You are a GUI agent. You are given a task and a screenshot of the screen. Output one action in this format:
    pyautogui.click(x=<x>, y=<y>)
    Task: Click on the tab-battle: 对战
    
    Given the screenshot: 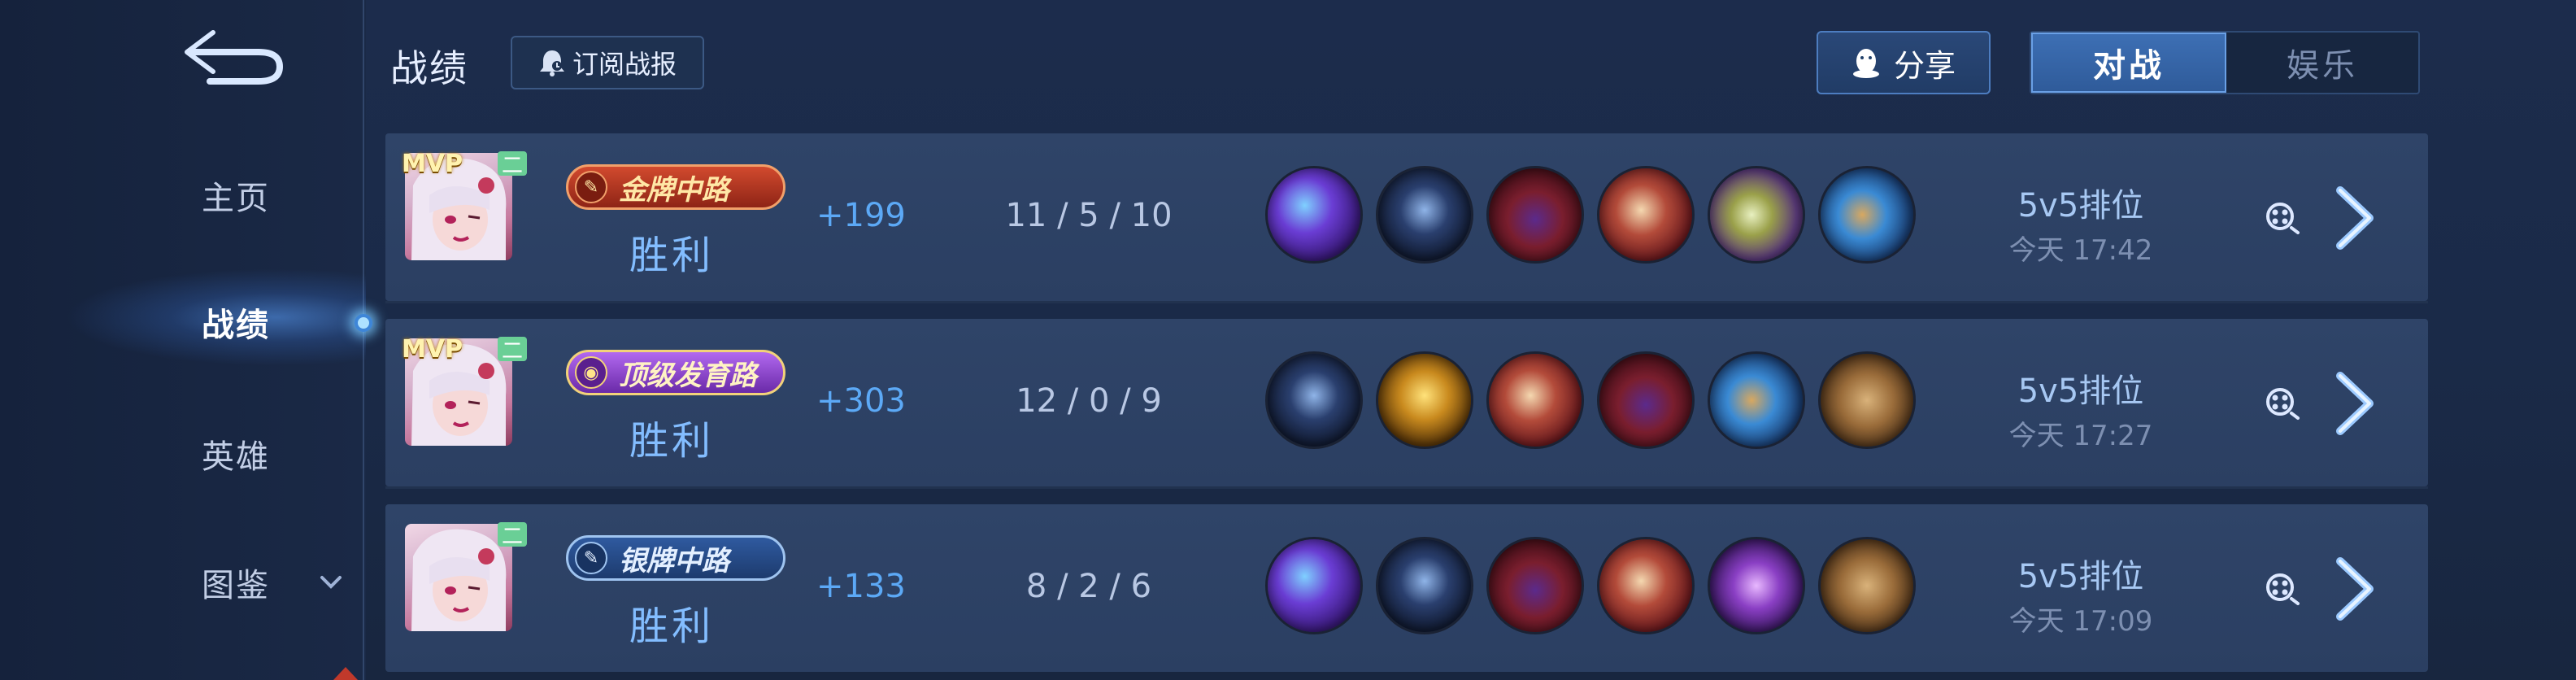 What is the action you would take?
    pyautogui.click(x=2128, y=63)
    